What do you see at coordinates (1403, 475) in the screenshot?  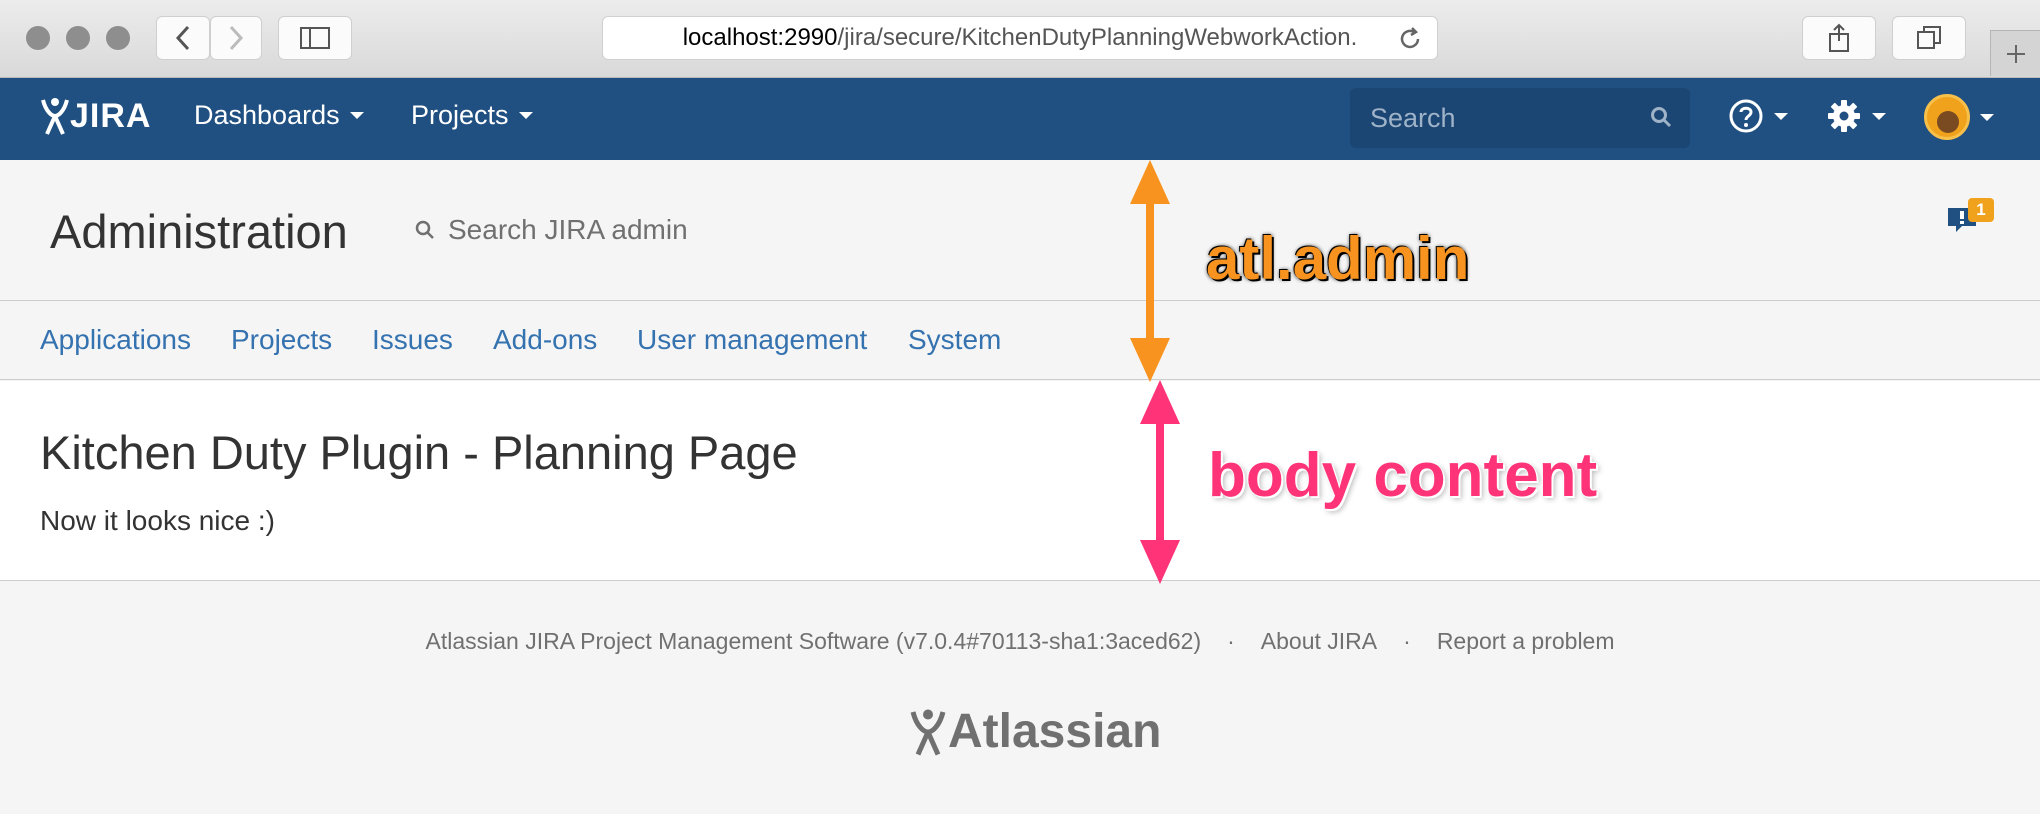 I see `annotation-body-label: body content` at bounding box center [1403, 475].